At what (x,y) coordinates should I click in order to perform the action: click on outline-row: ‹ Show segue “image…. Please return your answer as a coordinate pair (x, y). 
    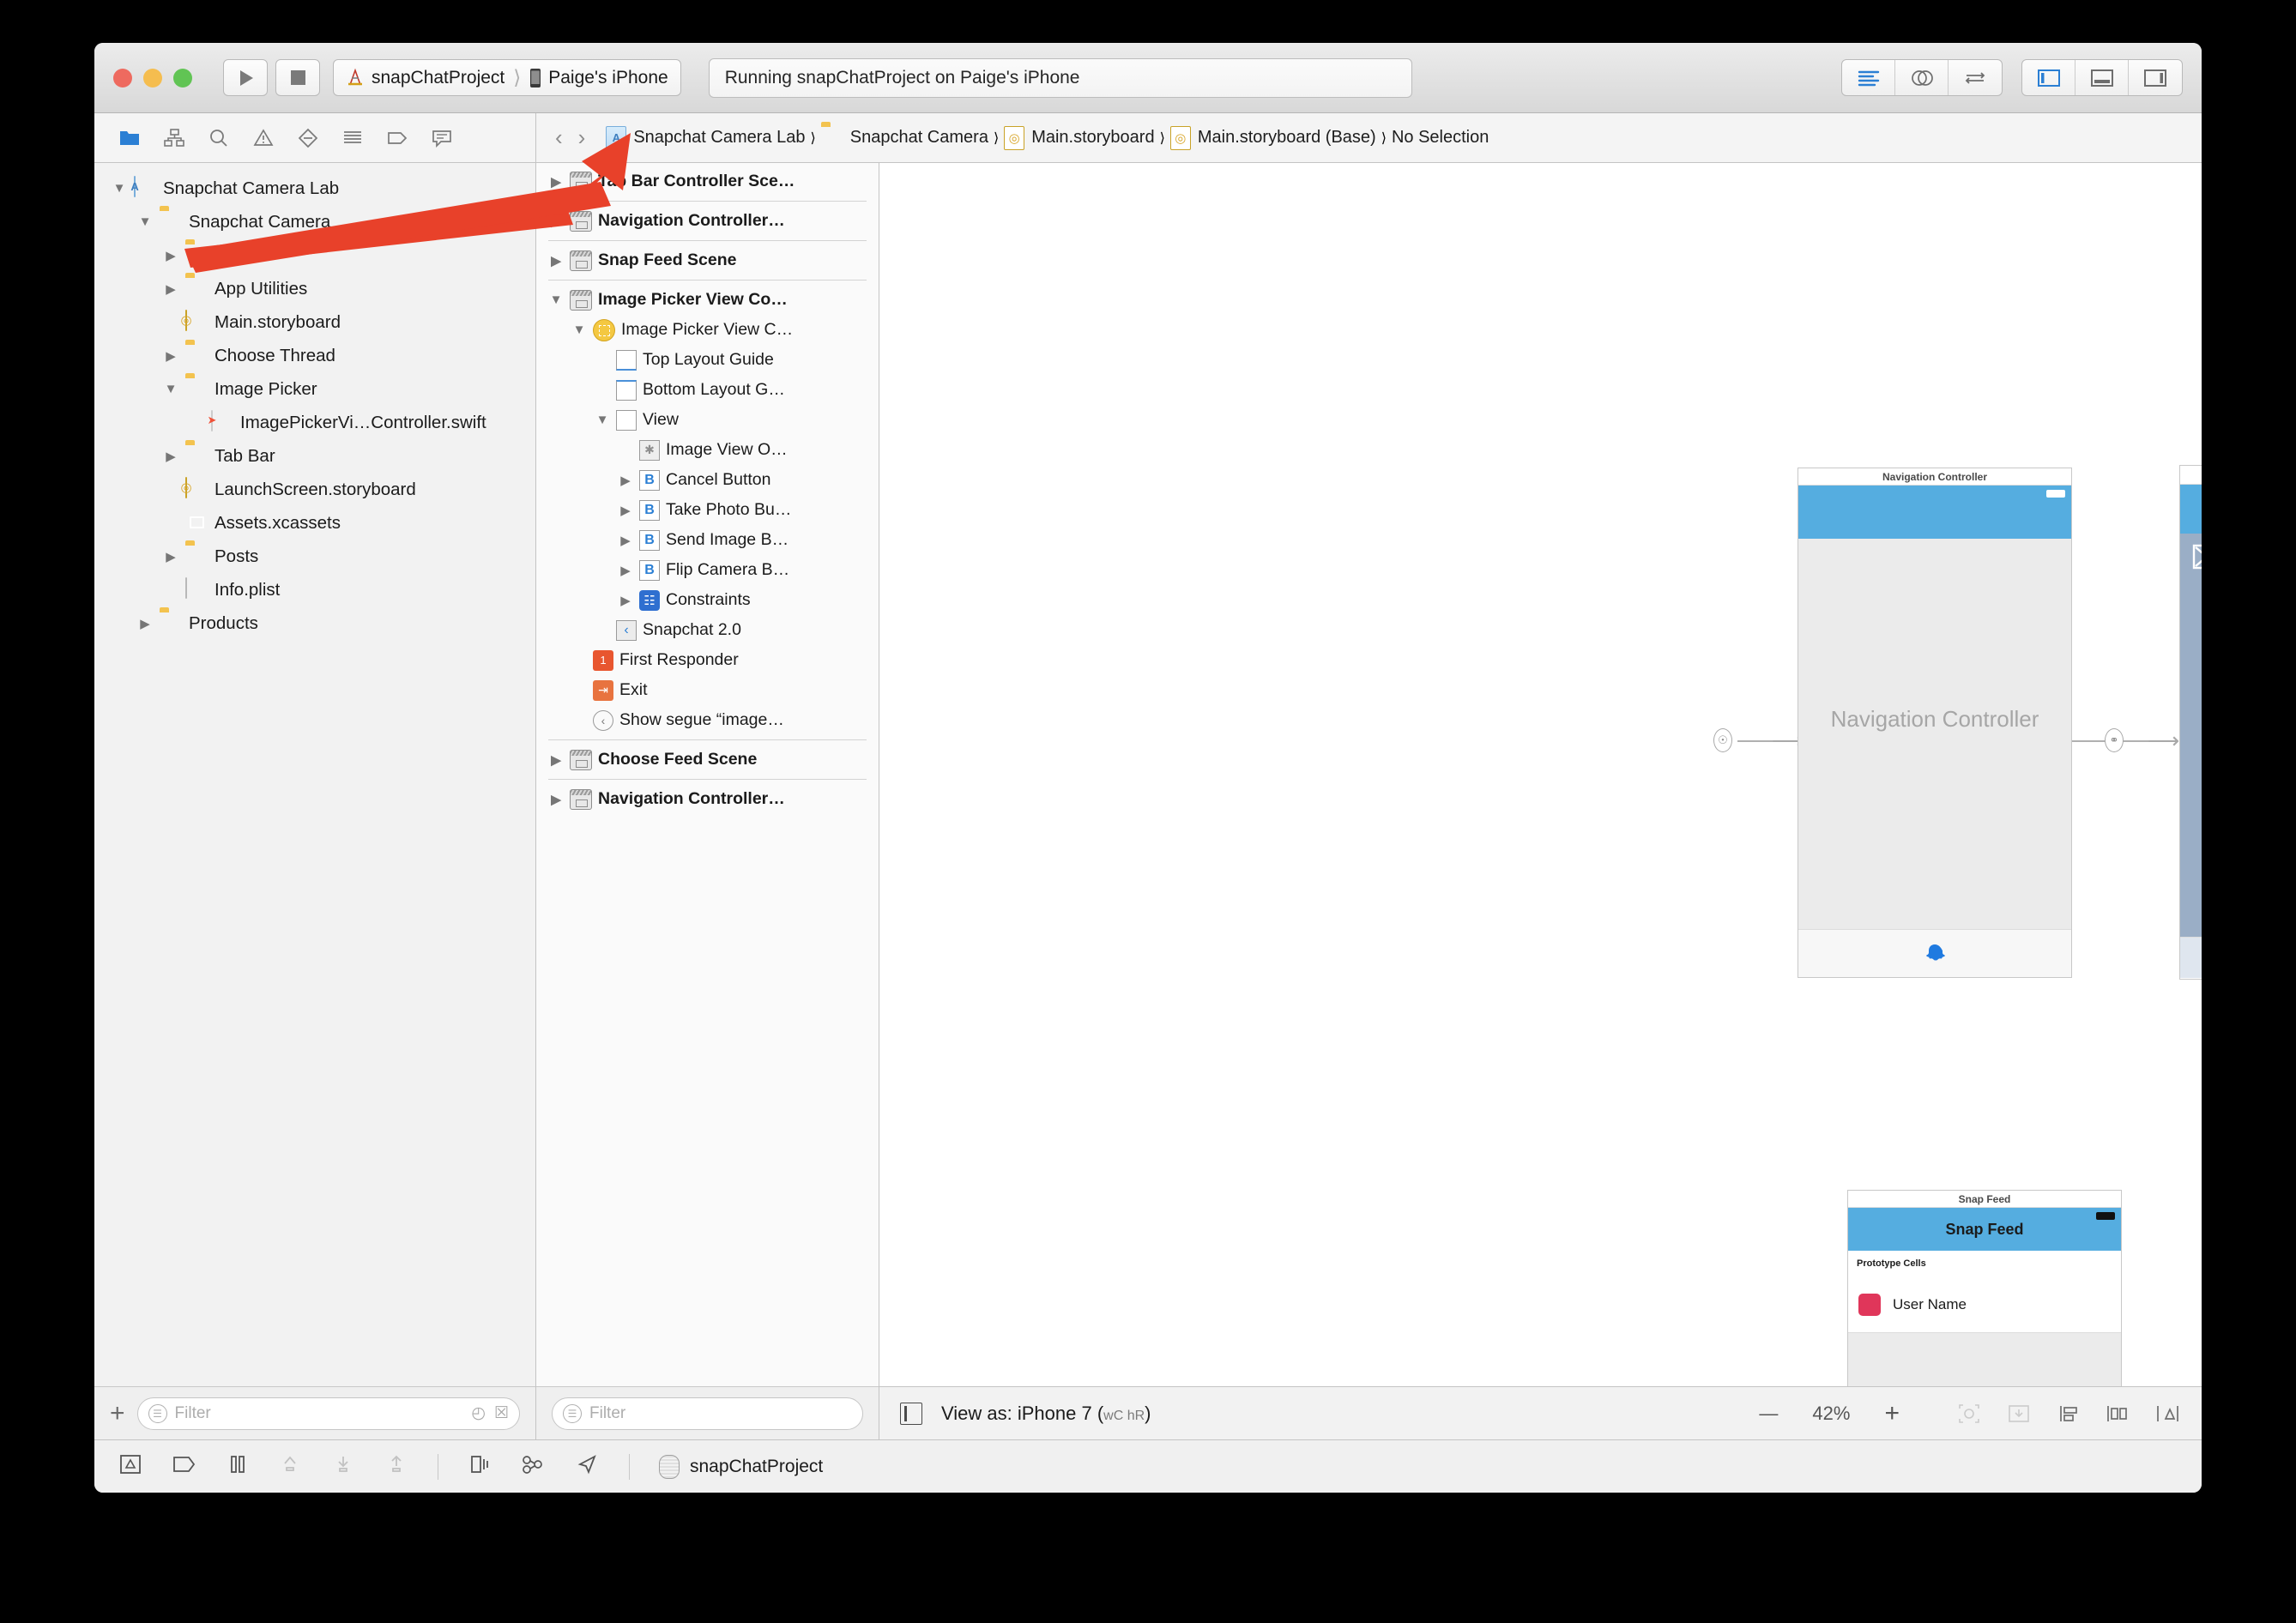
    Looking at the image, I should click on (707, 720).